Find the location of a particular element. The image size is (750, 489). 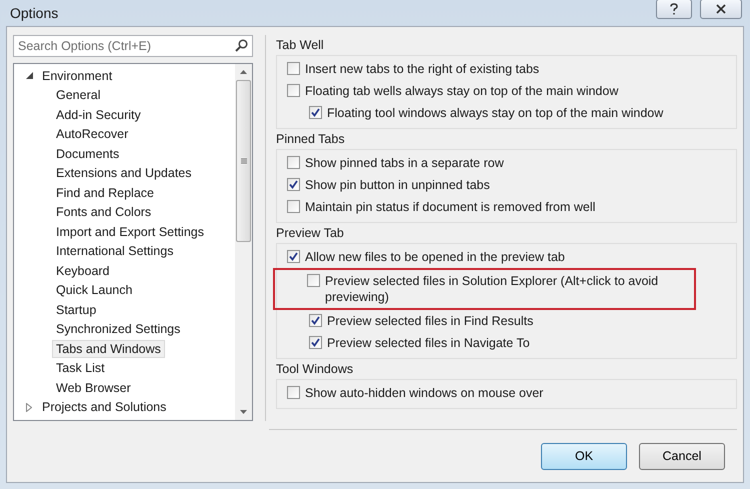

tree-item: Tabs and Windows is located at coordinates (108, 349).